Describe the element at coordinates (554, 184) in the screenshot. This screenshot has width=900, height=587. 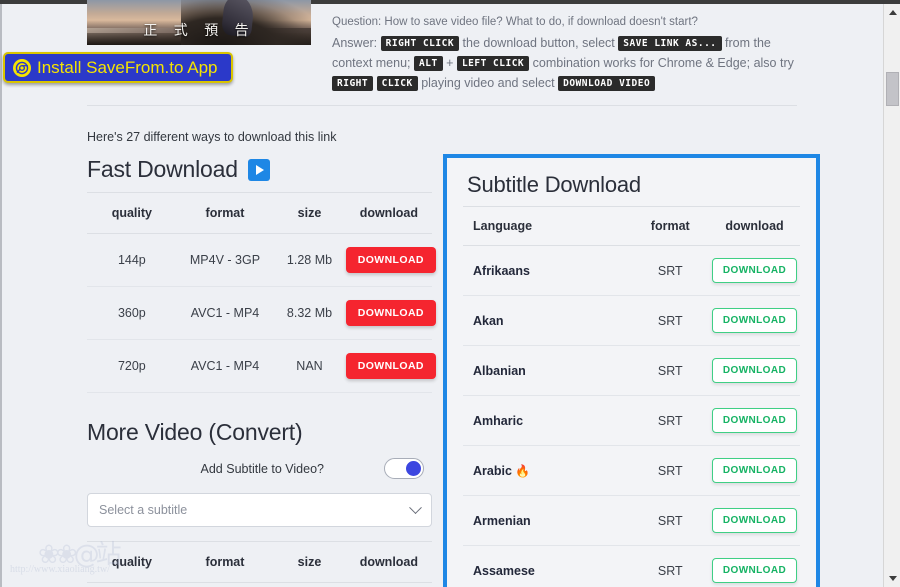
I see `subtitle-download-title: Subtitle Download` at that location.